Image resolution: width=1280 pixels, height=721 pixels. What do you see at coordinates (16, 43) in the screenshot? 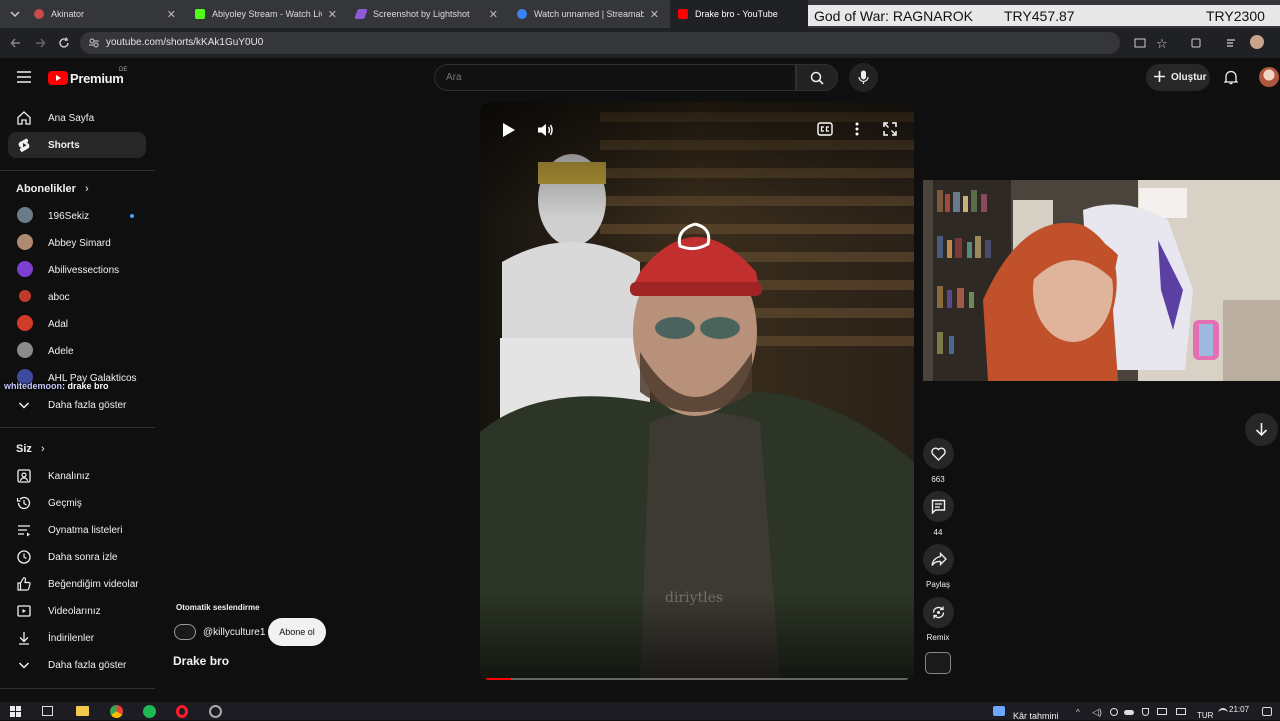
I see `back-icon` at bounding box center [16, 43].